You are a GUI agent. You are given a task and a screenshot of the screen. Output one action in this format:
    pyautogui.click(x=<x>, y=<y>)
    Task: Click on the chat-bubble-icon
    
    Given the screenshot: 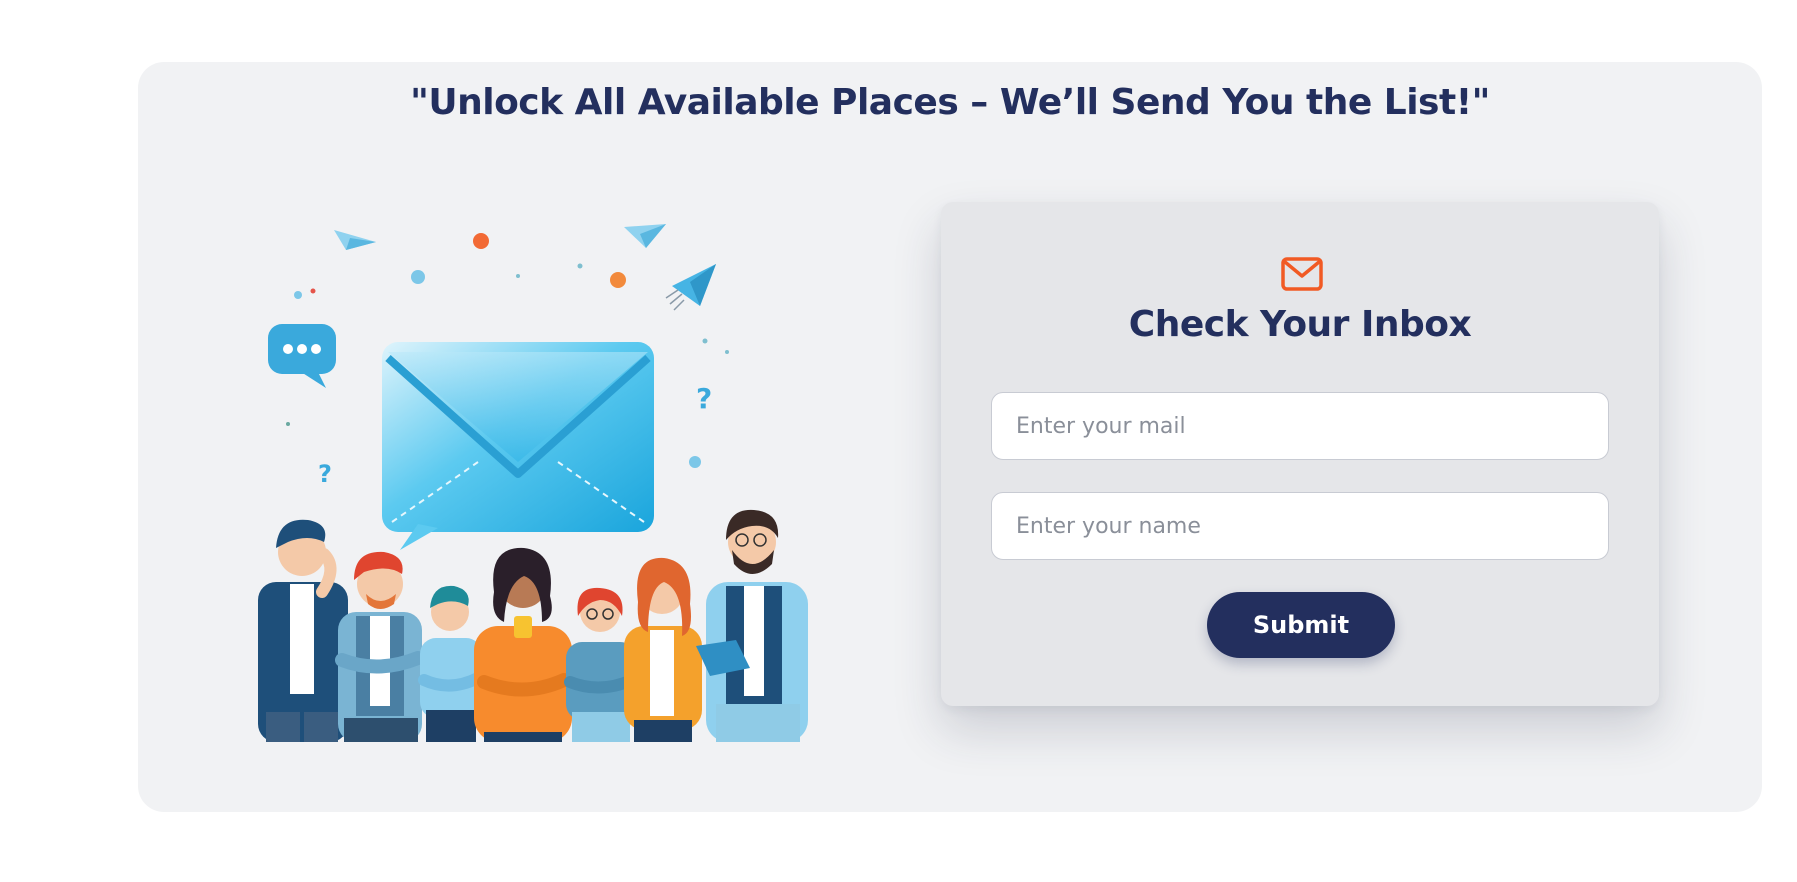 What is the action you would take?
    pyautogui.click(x=302, y=356)
    